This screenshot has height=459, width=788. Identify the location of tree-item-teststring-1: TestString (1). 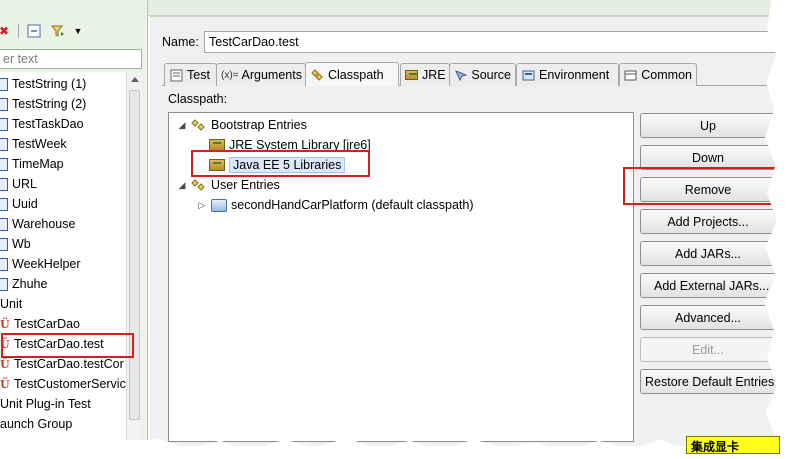
(63, 84).